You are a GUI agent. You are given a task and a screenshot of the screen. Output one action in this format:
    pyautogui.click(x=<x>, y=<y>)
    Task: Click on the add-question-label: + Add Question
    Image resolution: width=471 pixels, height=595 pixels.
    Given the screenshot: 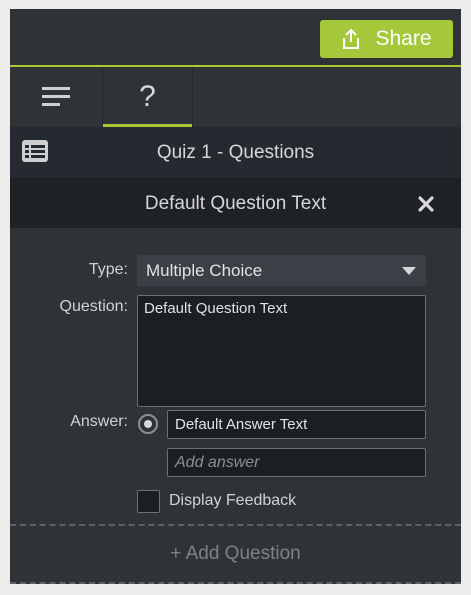 What is the action you would take?
    pyautogui.click(x=235, y=553)
    